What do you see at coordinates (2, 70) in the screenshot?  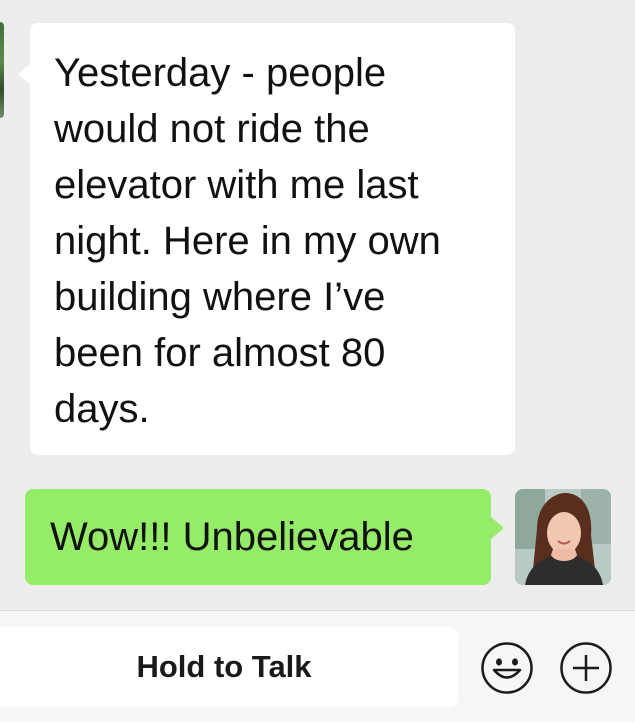 I see `sender-avatar` at bounding box center [2, 70].